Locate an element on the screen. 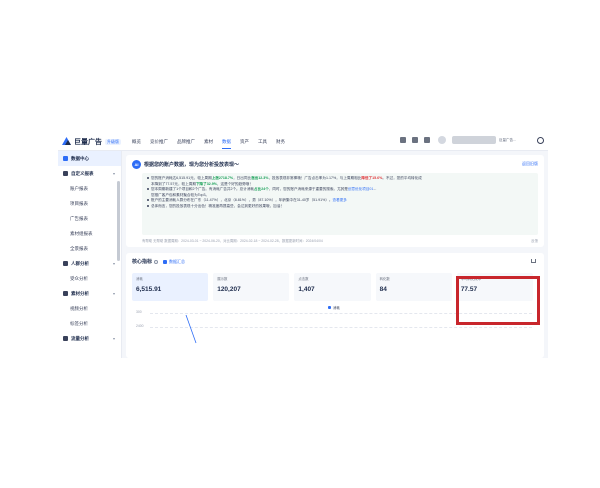 This screenshot has height=488, width=600. insight-text: （51.91%）。 is located at coordinates (321, 200).